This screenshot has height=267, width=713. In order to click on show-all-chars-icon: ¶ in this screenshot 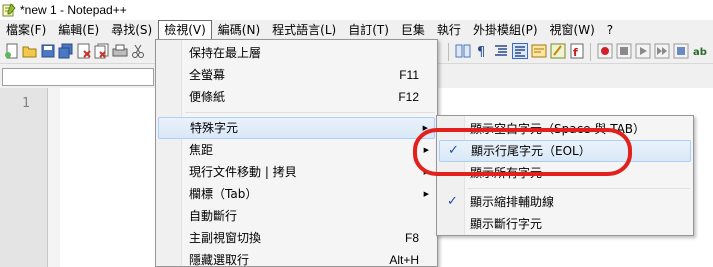, I will do `click(482, 51)`.